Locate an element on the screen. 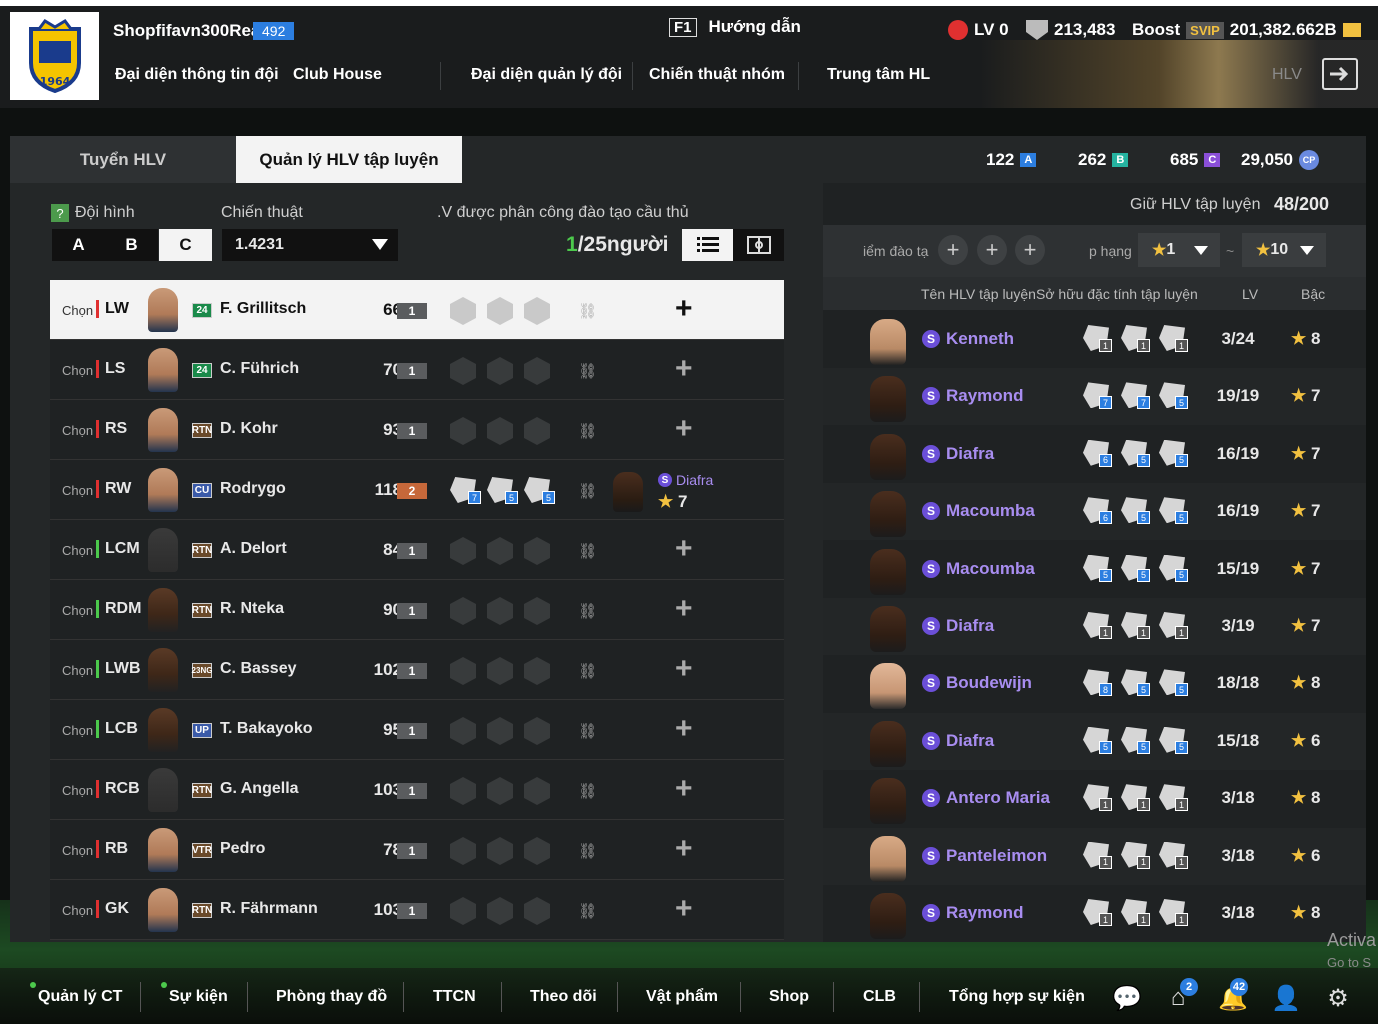  nav-team-info: Đại diện thông tin đội is located at coordinates (197, 75).